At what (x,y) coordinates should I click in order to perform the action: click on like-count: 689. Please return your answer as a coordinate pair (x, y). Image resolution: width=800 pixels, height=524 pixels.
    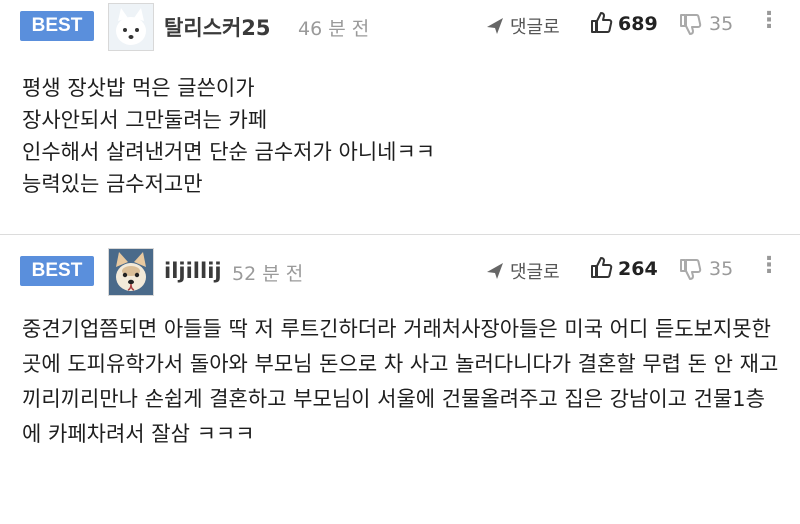
    Looking at the image, I should click on (638, 24).